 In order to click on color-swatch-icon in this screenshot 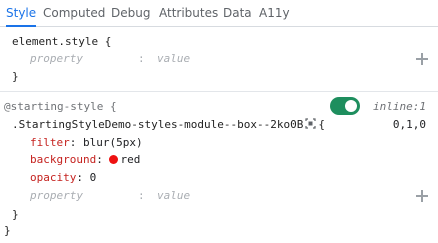, I will do `click(114, 159)`.